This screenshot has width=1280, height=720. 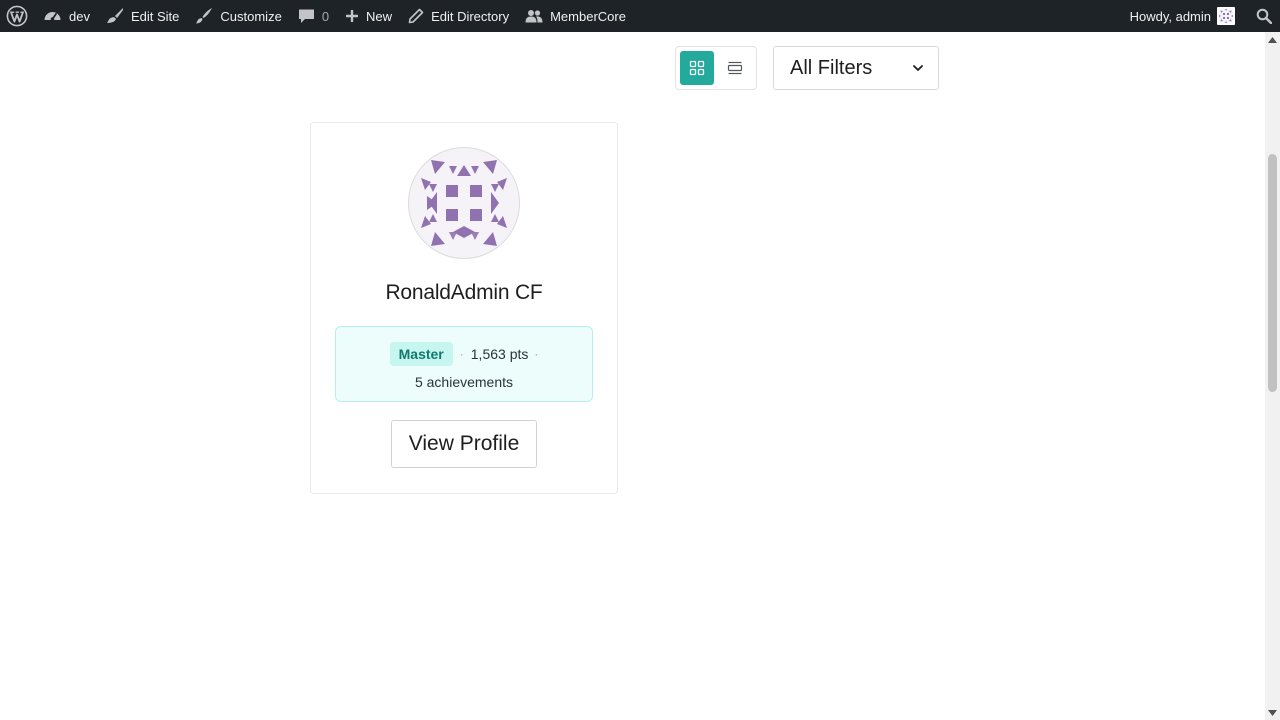 What do you see at coordinates (1272, 39) in the screenshot?
I see `scroll-up-arrow-icon` at bounding box center [1272, 39].